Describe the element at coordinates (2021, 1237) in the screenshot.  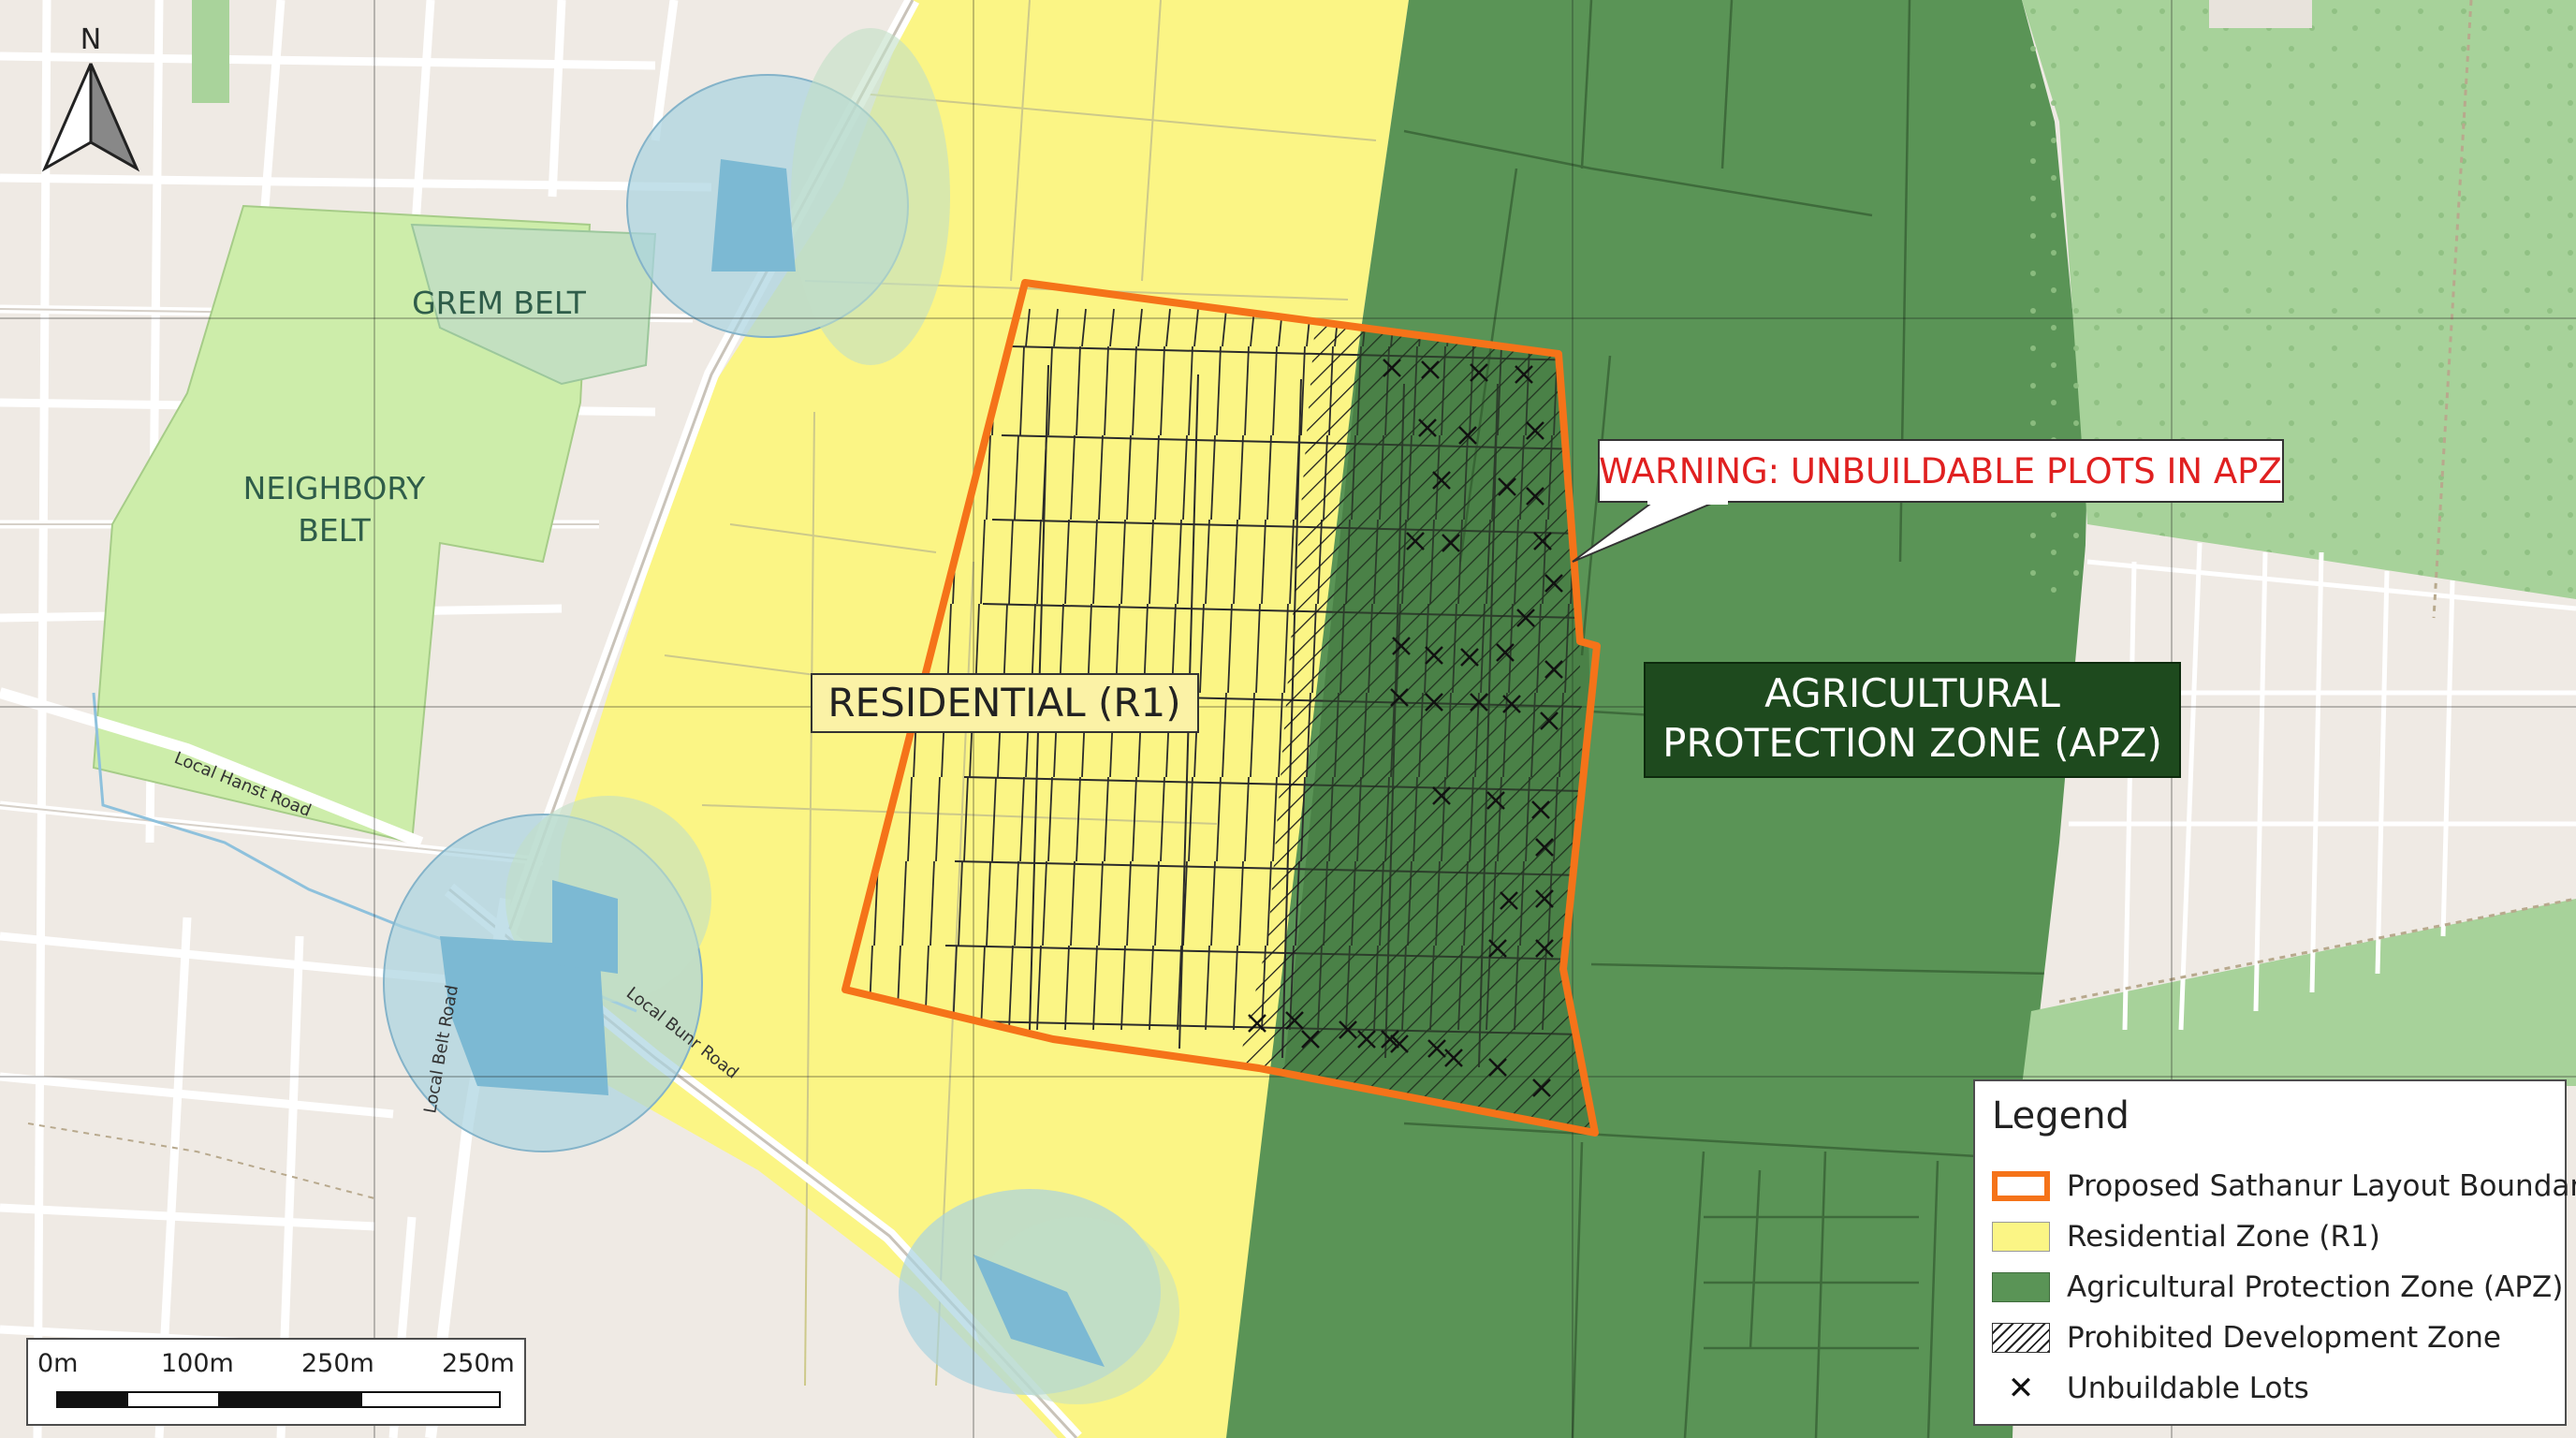
I see `residential-swatch` at that location.